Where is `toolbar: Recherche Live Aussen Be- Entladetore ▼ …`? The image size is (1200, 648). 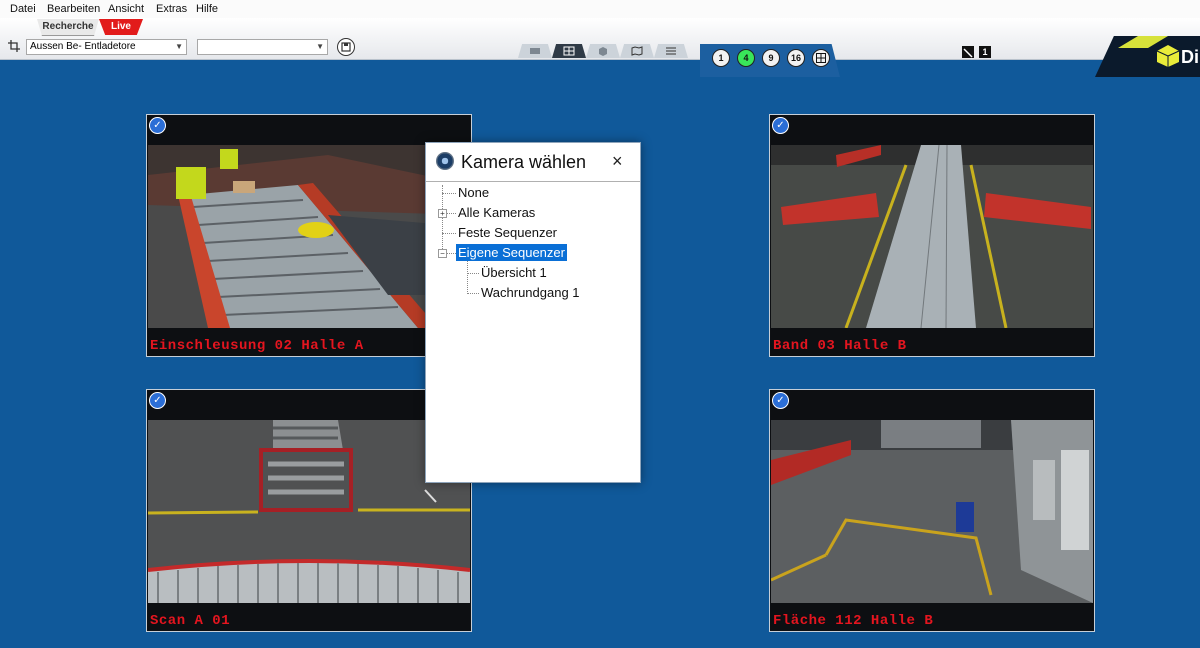
toolbar: Recherche Live Aussen Be- Entladetore ▼ … is located at coordinates (600, 47).